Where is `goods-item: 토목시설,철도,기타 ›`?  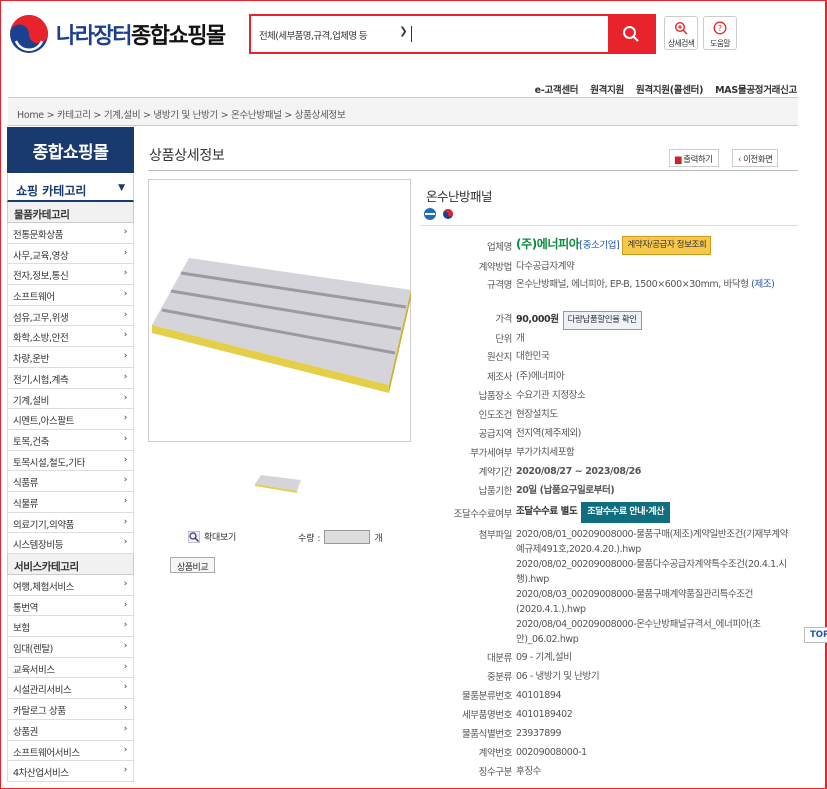
goods-item: 토목시설,철도,기타 › is located at coordinates (70, 461).